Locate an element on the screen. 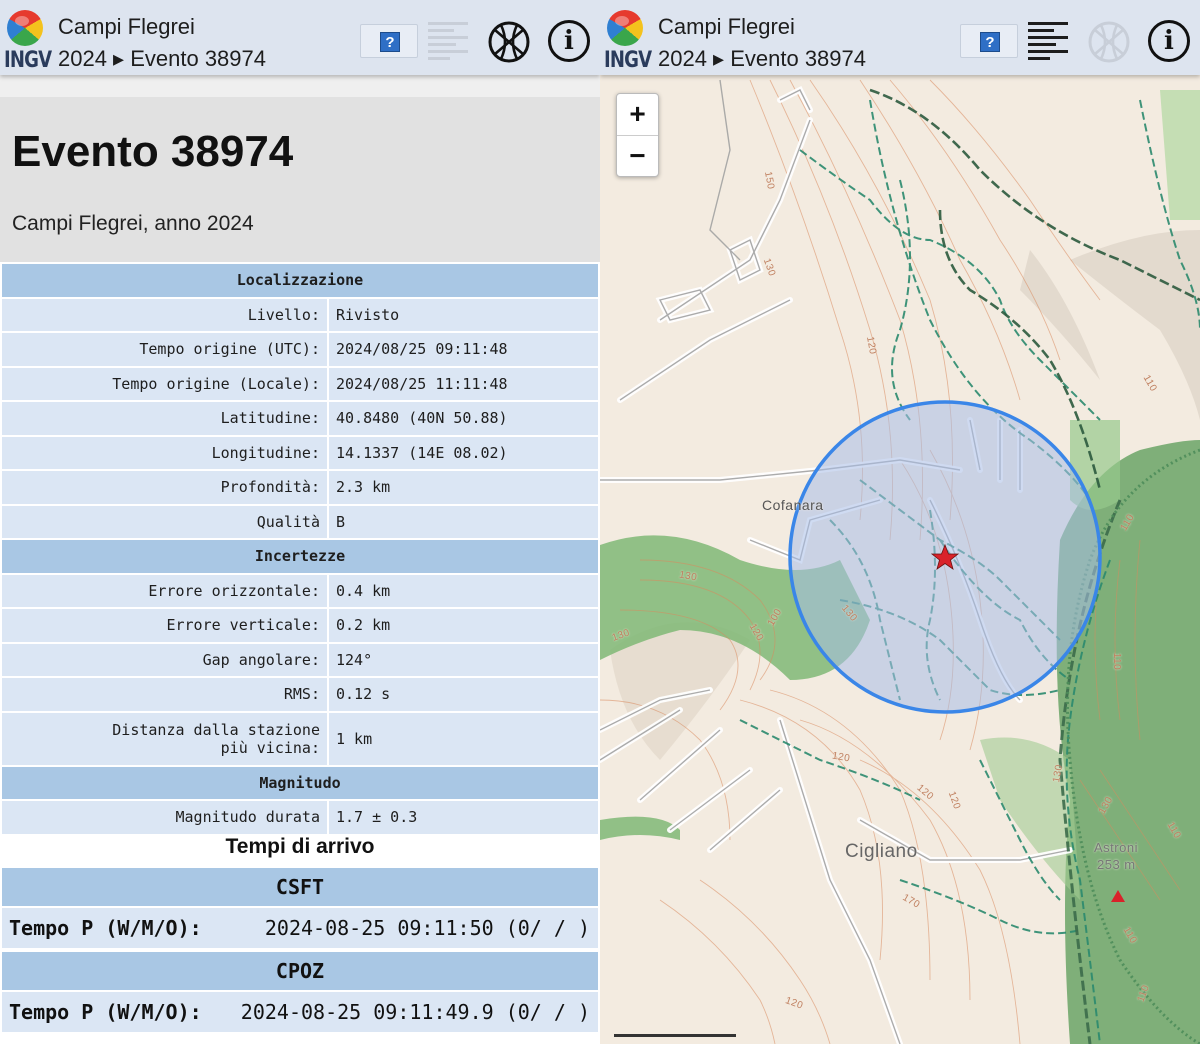  err-orizz-label: Errore orizzontale: is located at coordinates (164, 590).